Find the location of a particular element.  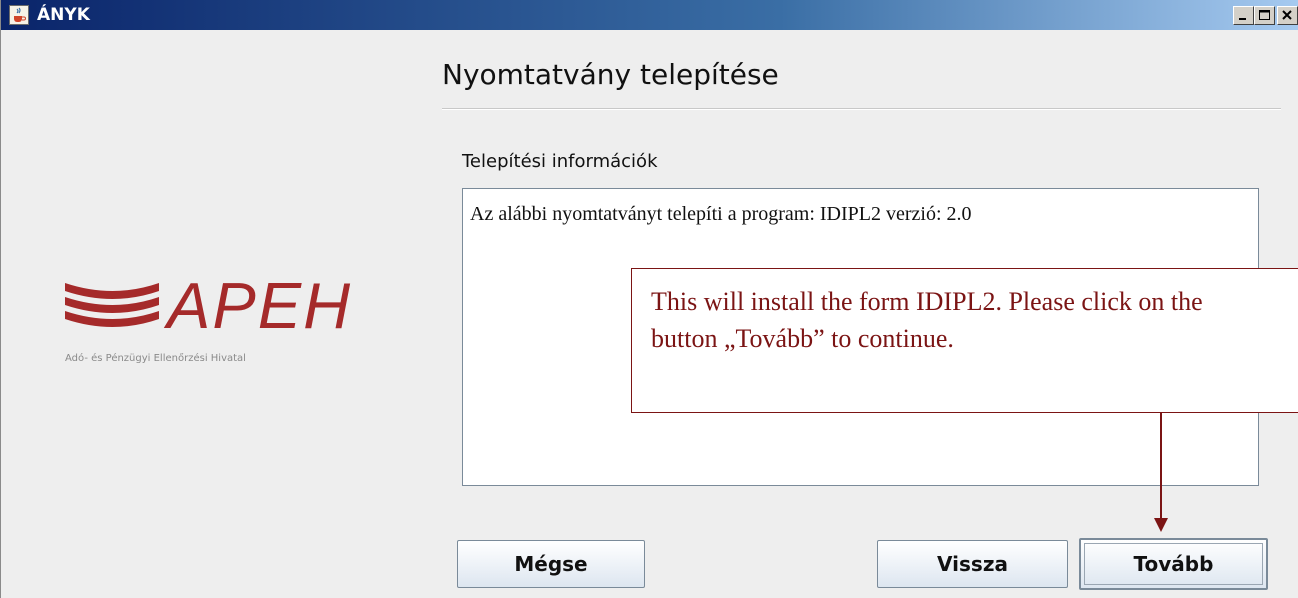

title-divider is located at coordinates (861, 109).